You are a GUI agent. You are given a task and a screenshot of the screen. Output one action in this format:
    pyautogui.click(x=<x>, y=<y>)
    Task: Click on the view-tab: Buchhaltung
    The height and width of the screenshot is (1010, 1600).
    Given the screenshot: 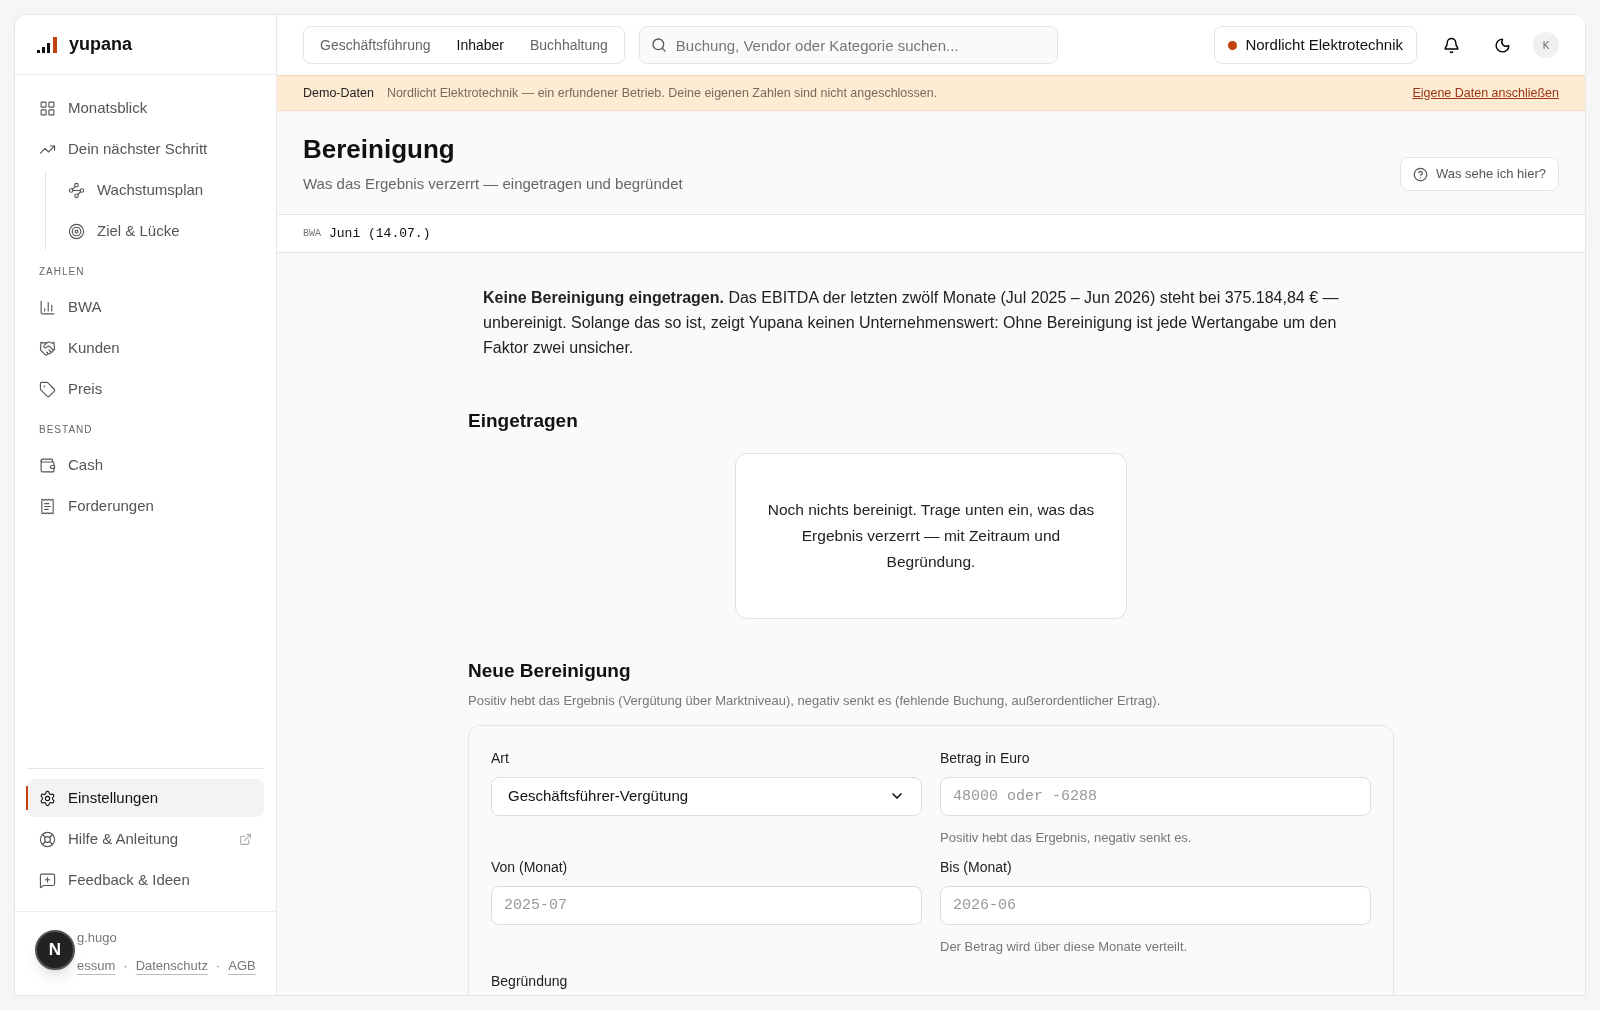 What is the action you would take?
    pyautogui.click(x=569, y=45)
    